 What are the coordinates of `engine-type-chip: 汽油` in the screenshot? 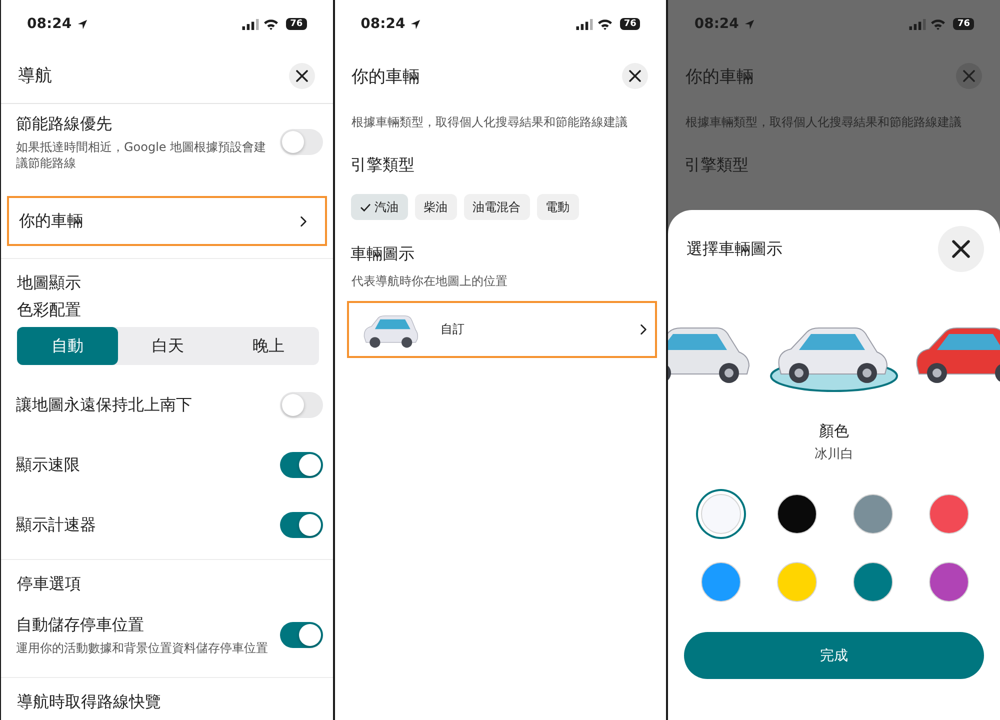 It's located at (379, 207).